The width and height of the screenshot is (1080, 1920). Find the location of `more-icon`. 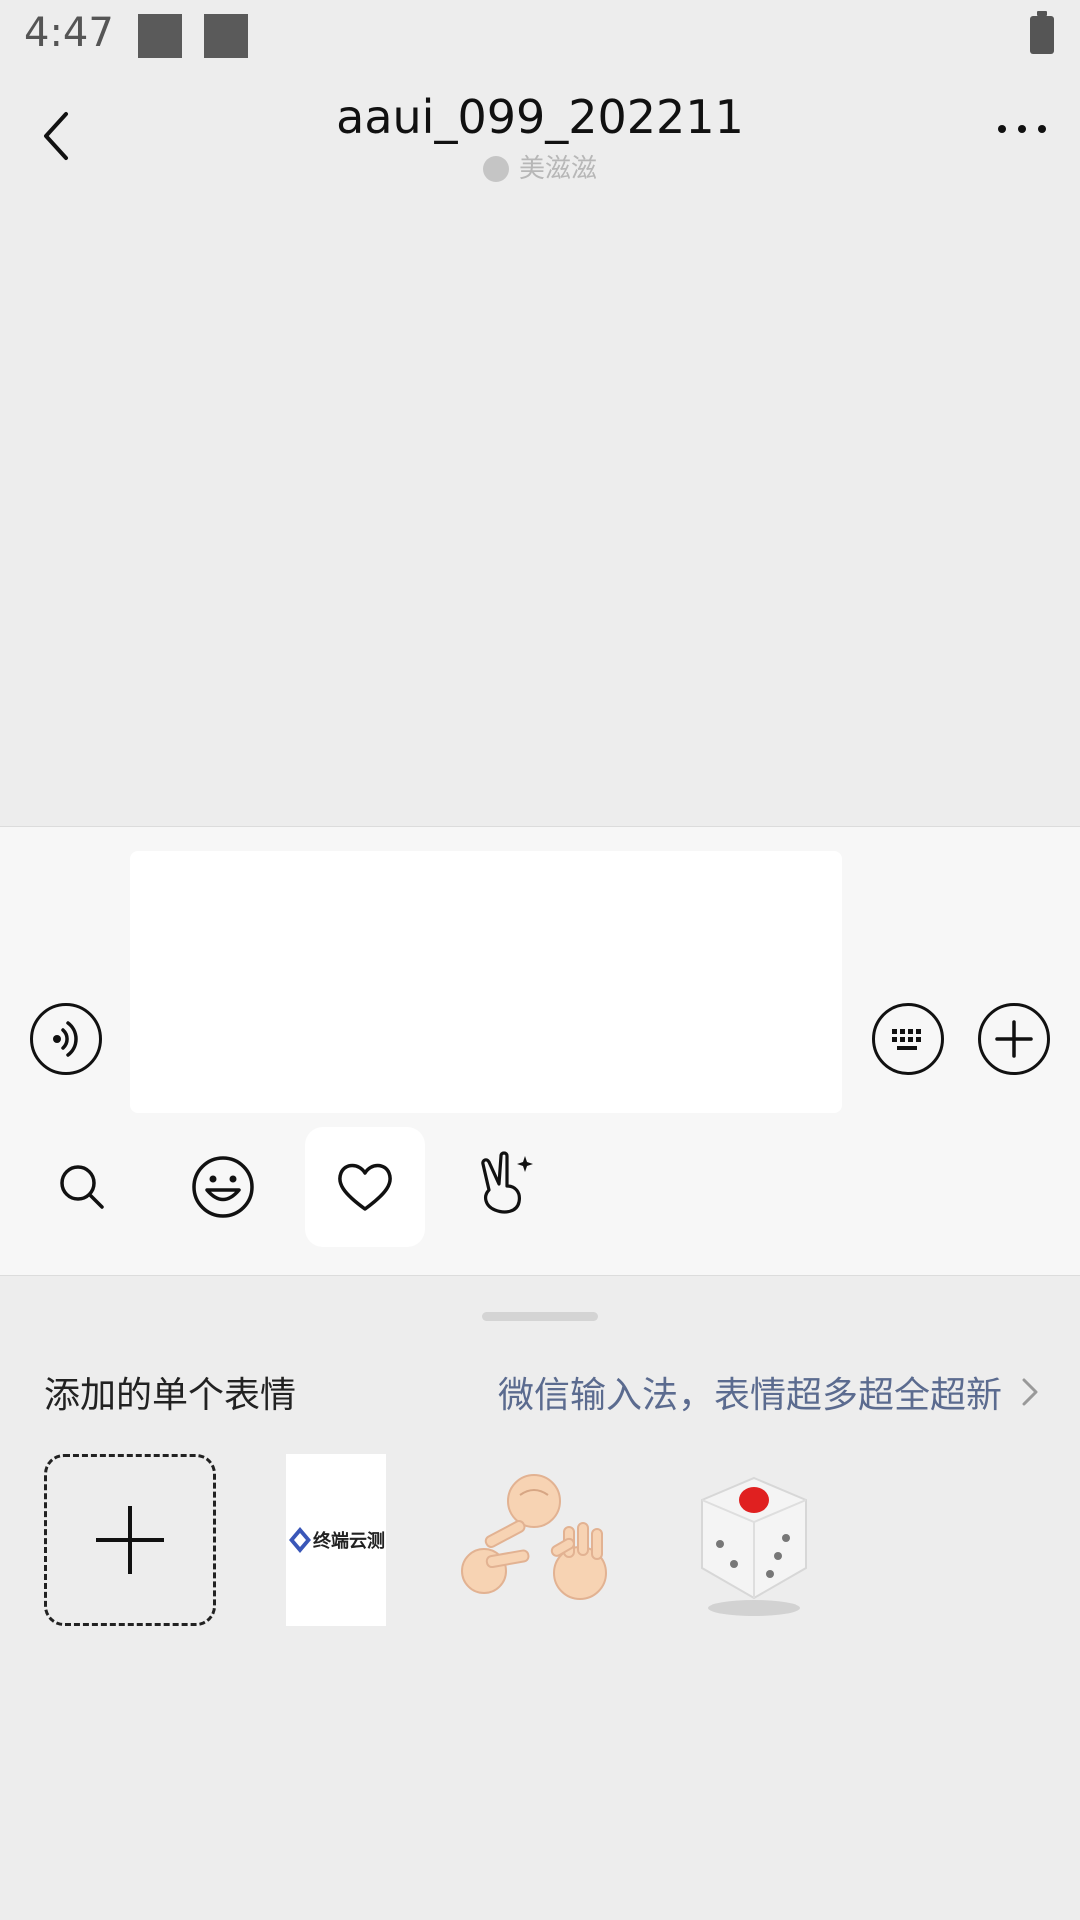

more-icon is located at coordinates (1022, 129).